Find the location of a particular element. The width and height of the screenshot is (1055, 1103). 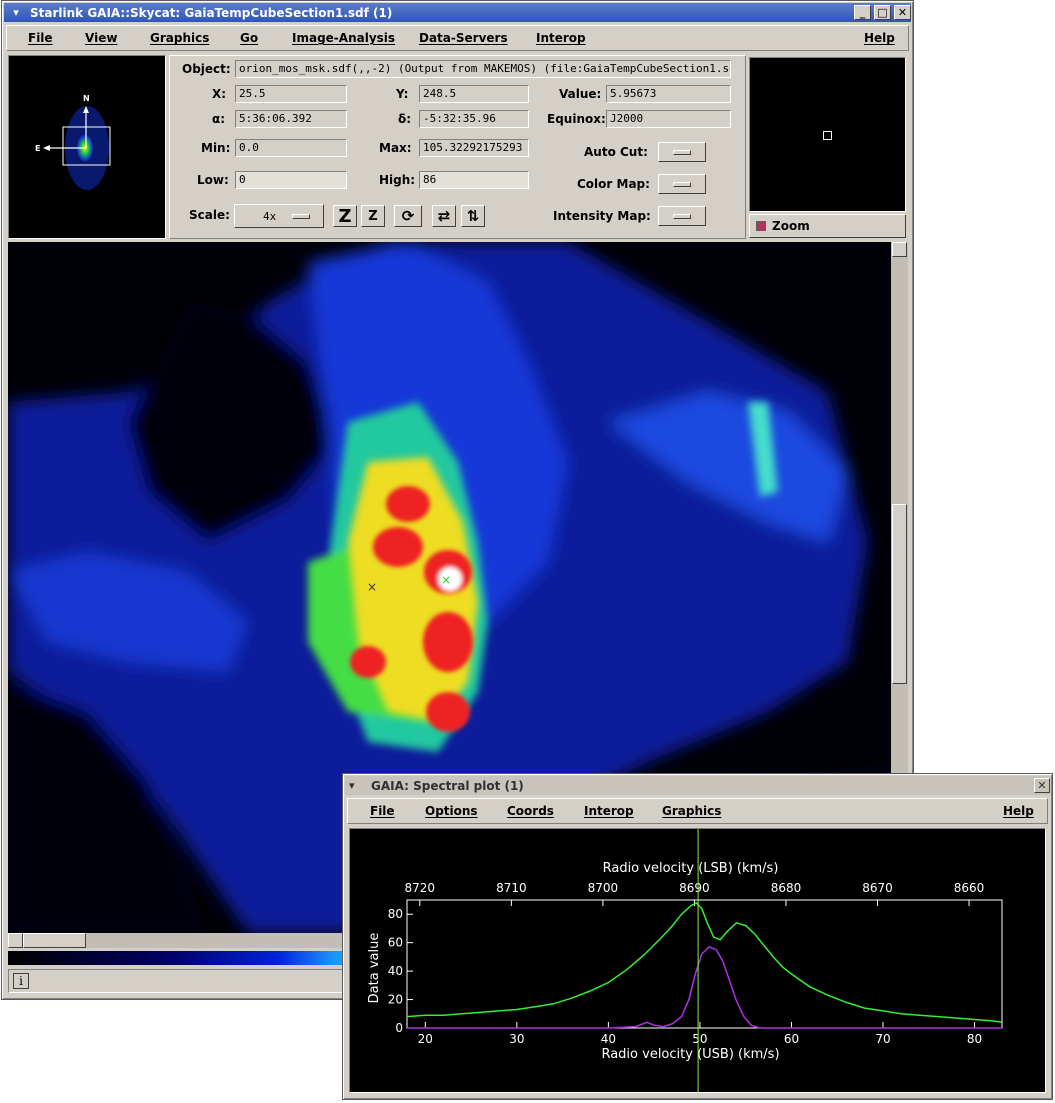

low-label: Low: is located at coordinates (213, 180).